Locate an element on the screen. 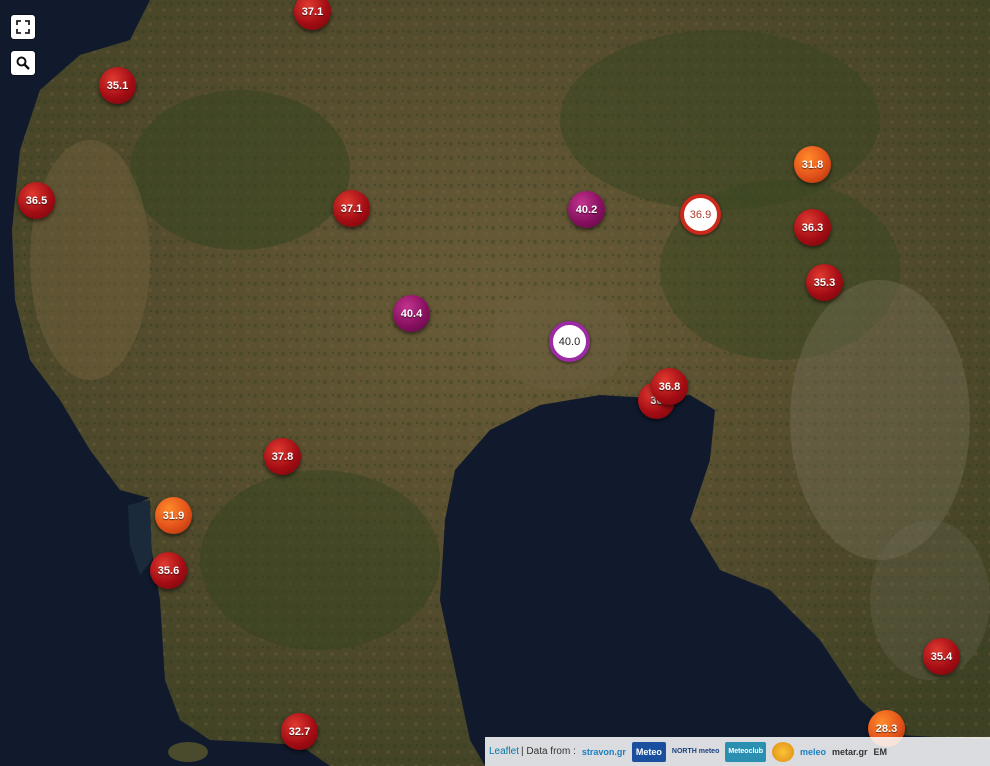 This screenshot has height=766, width=990. data-from-label: | Data from : is located at coordinates (548, 751).